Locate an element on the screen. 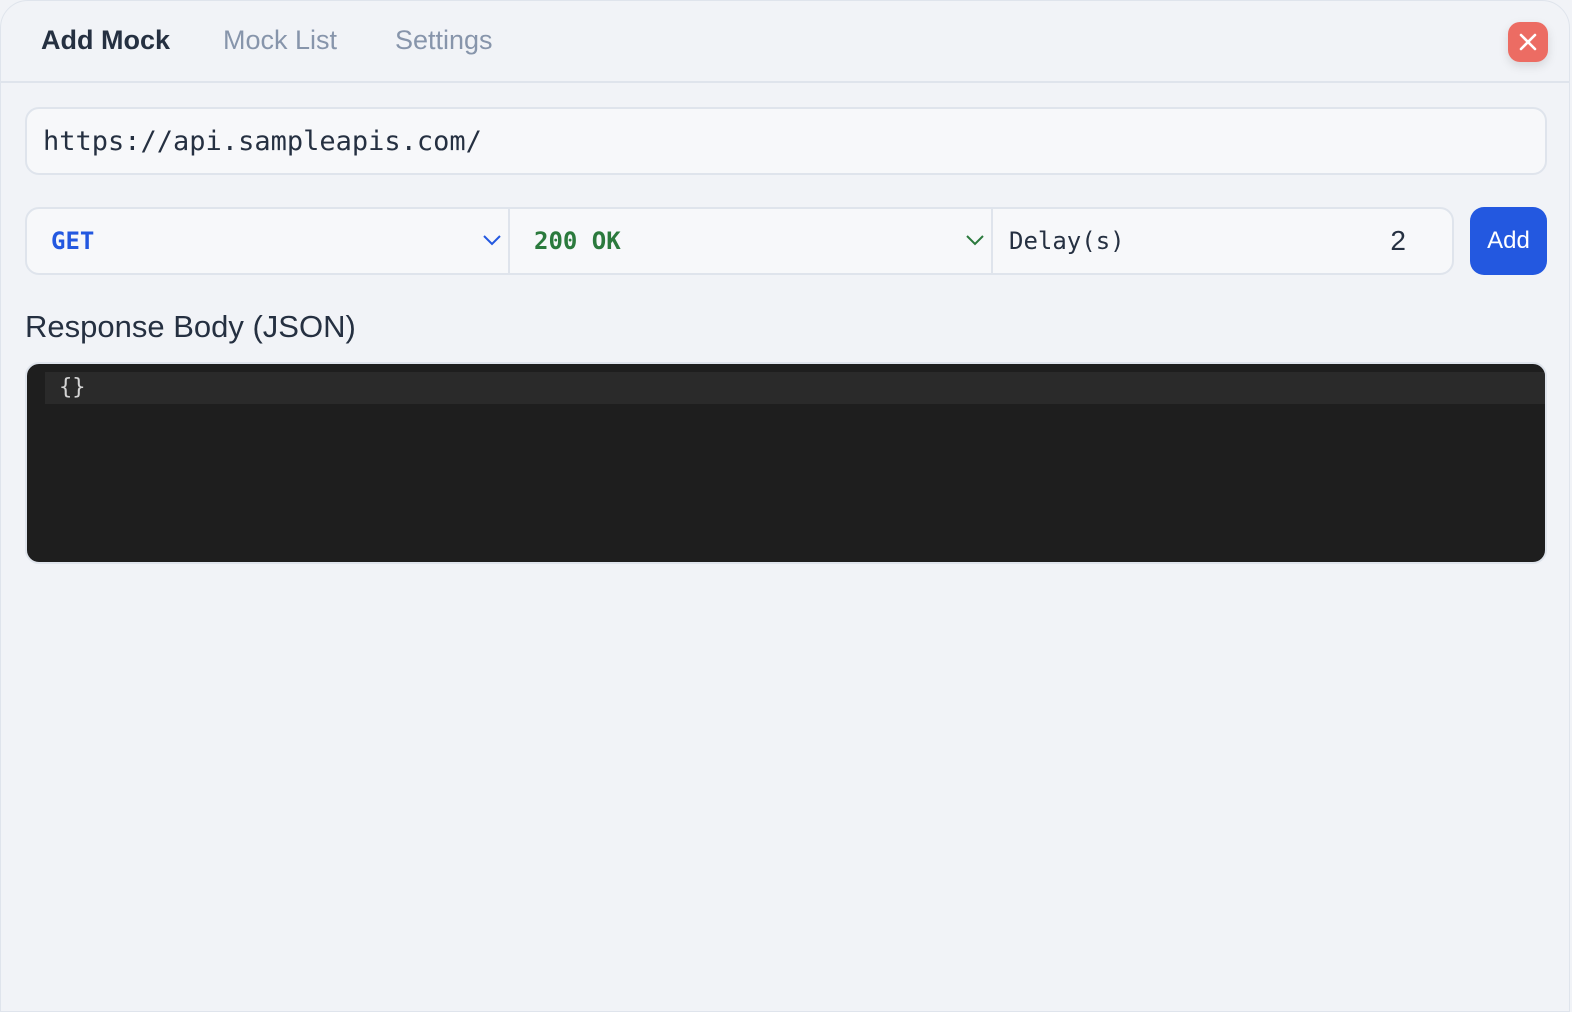 The height and width of the screenshot is (1012, 1572). url-input is located at coordinates (786, 141).